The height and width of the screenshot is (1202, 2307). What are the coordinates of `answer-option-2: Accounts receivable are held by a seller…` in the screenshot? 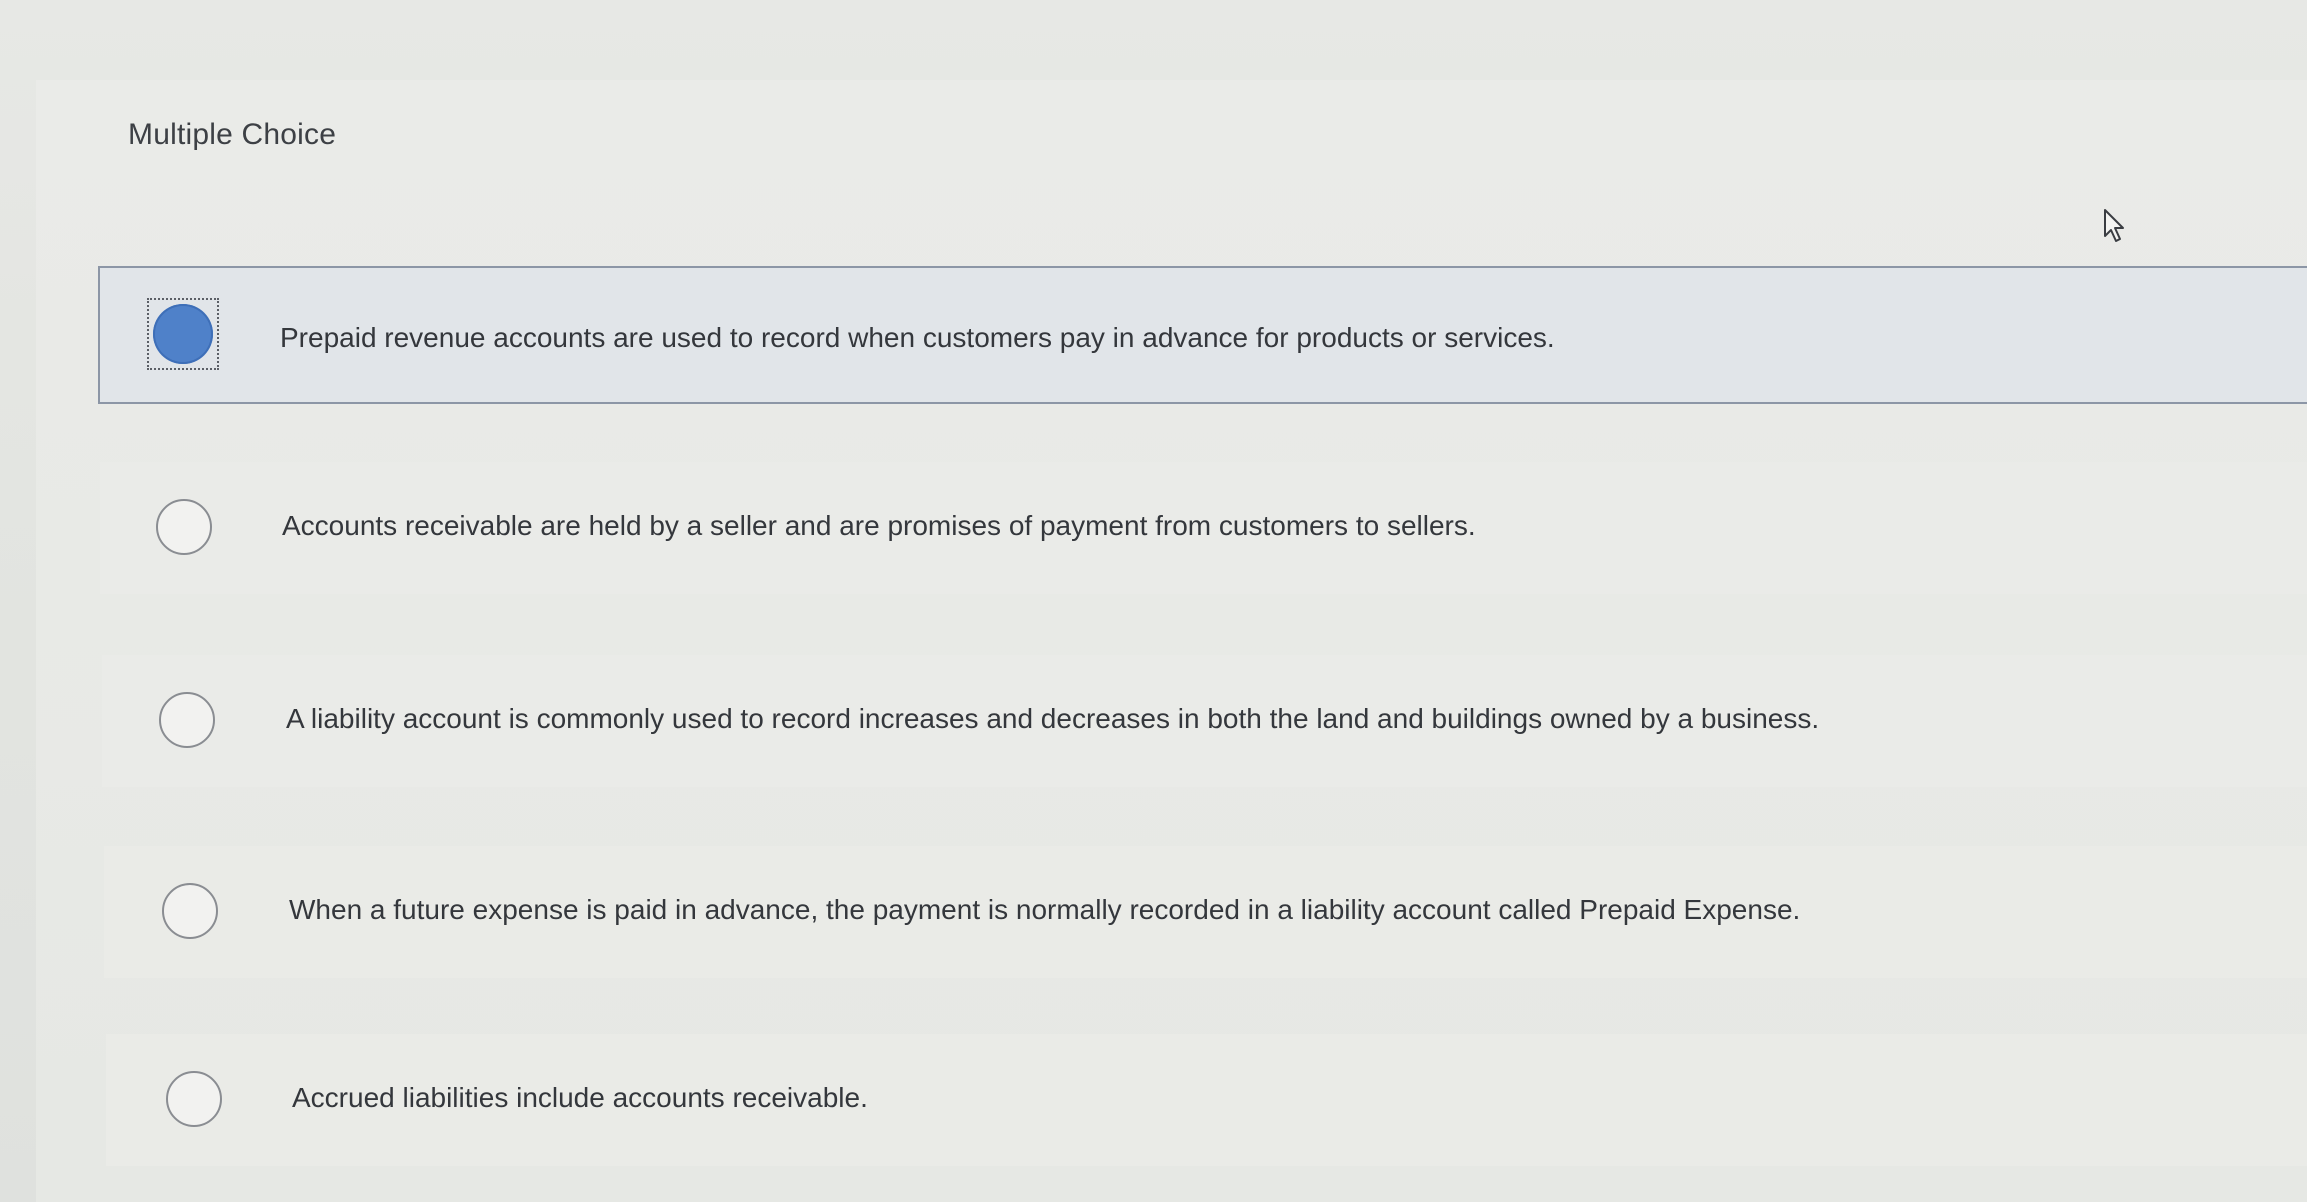 It's located at (1203, 528).